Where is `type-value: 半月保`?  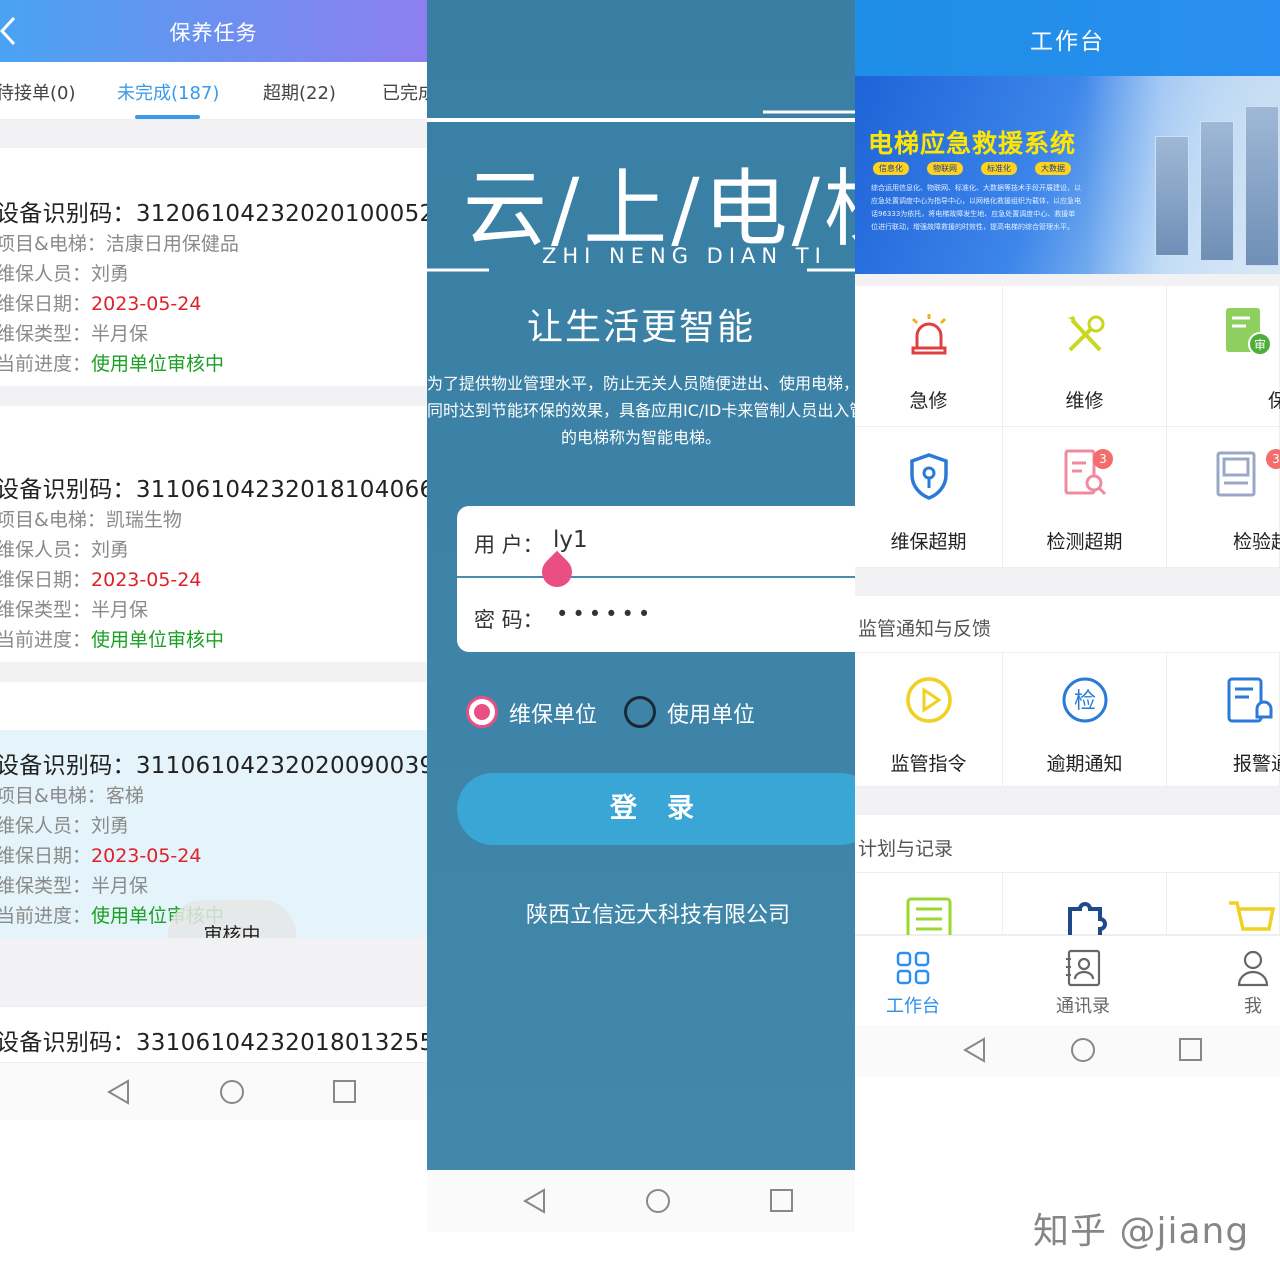 type-value: 半月保 is located at coordinates (120, 886).